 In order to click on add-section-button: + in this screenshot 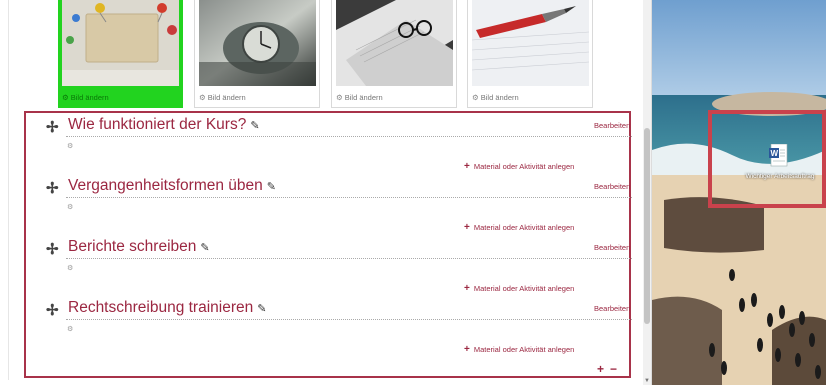, I will do `click(600, 369)`.